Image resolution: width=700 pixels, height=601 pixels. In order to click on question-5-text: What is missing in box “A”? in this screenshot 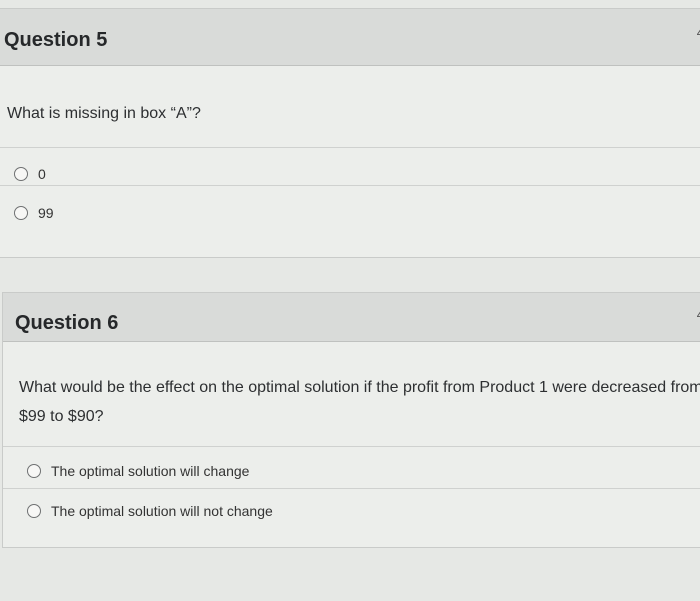, I will do `click(104, 113)`.